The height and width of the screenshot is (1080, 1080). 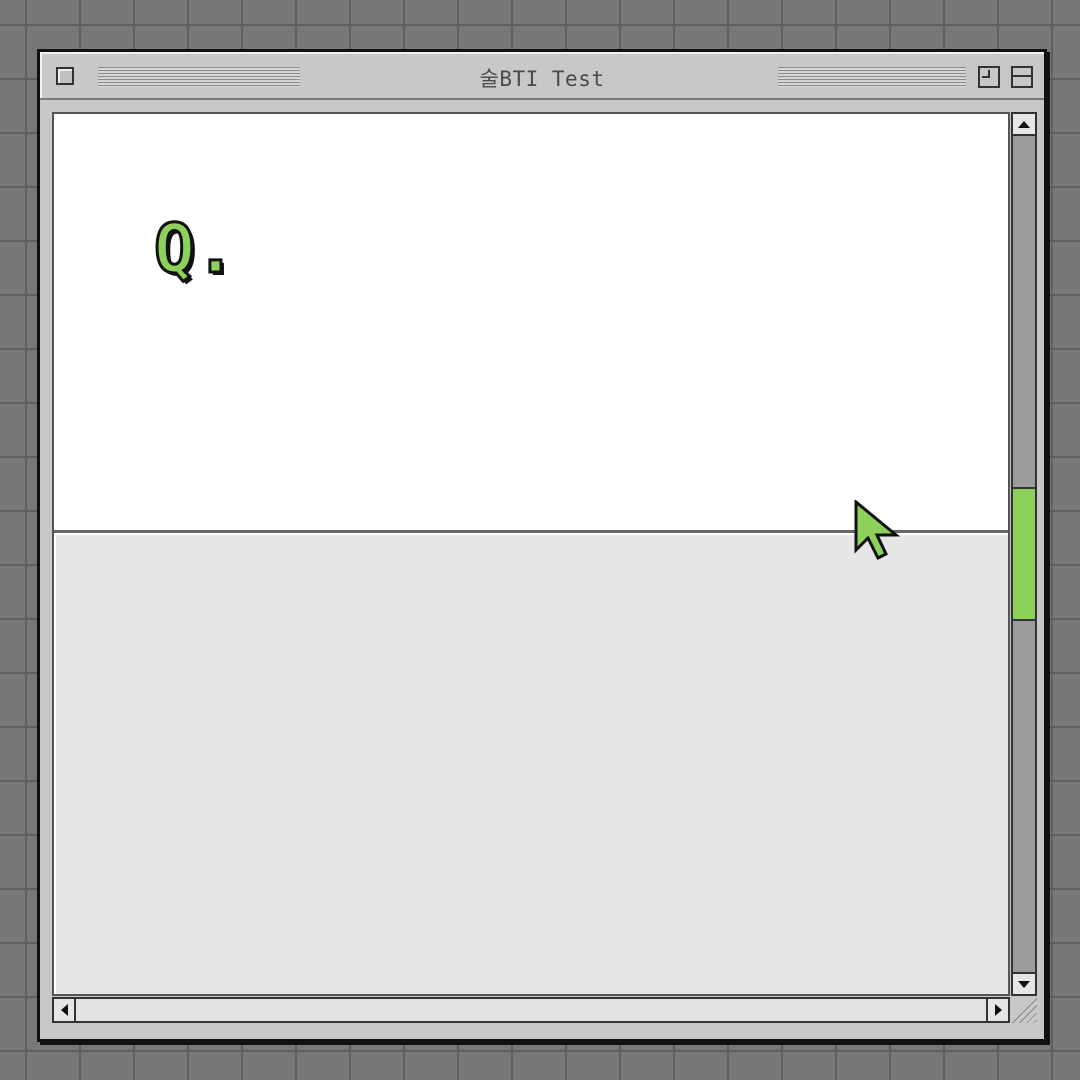 I want to click on window-title: 술BTI Test, so click(x=542, y=79).